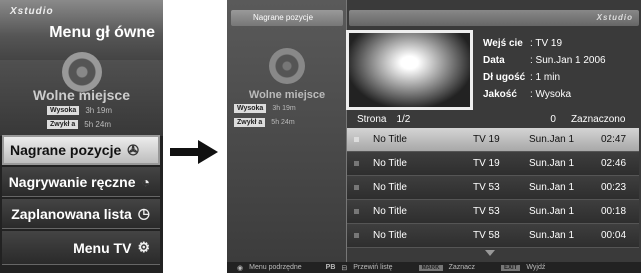 This screenshot has height=273, width=641. I want to click on menu-item-manual-recording: Nagrywanie ręczne ◔, so click(81, 182).